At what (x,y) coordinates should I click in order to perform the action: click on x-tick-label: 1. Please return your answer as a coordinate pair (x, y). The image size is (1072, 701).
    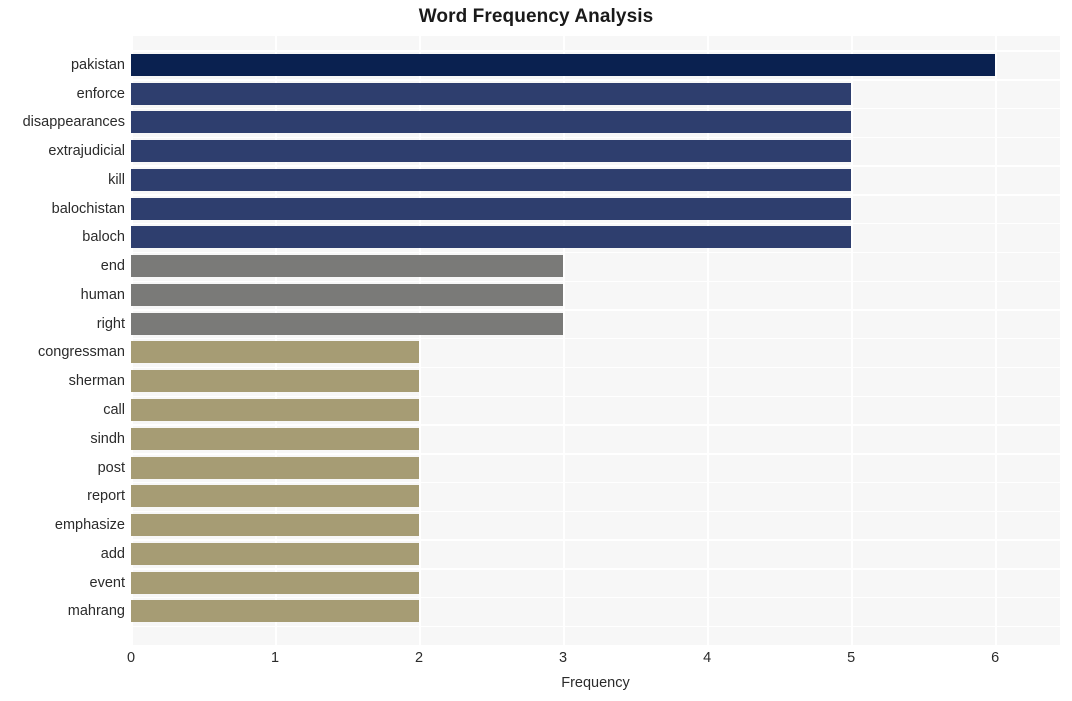
    Looking at the image, I should click on (275, 658).